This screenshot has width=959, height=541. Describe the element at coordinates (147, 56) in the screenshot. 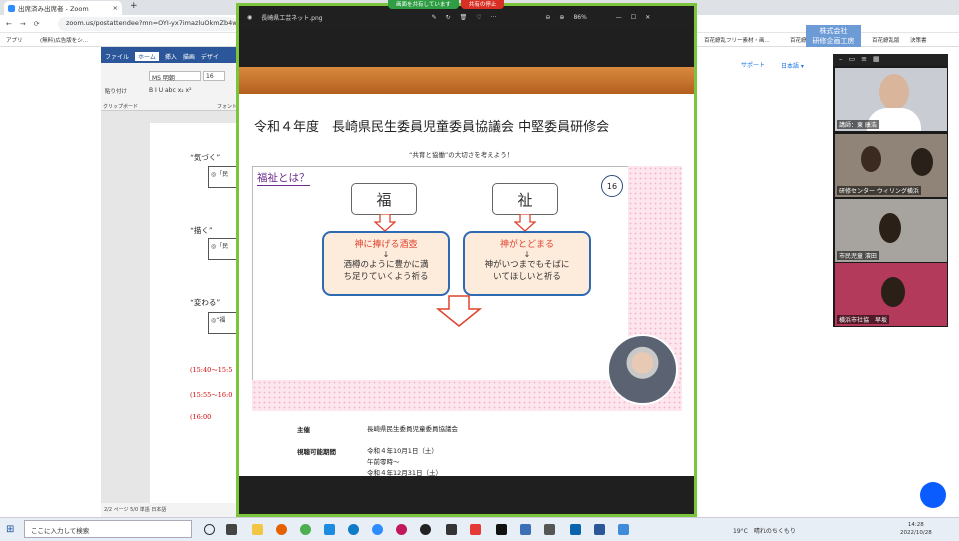

I see `word-tab-home: ホーム` at that location.